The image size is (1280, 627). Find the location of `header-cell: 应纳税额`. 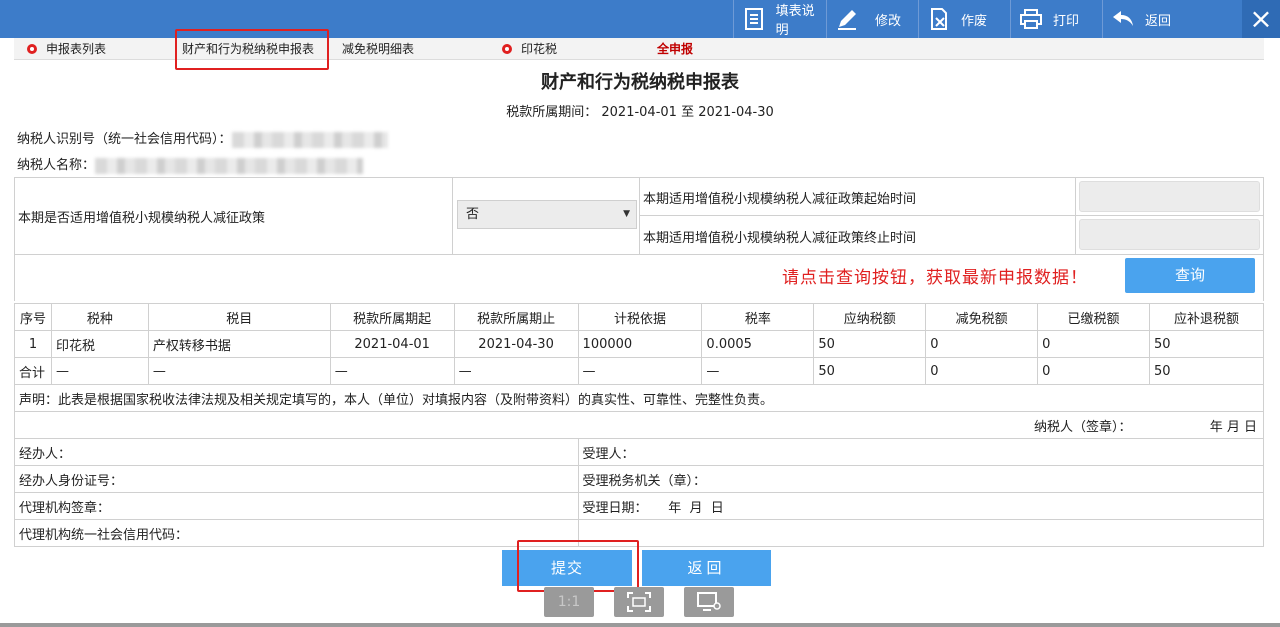

header-cell: 应纳税额 is located at coordinates (870, 317).